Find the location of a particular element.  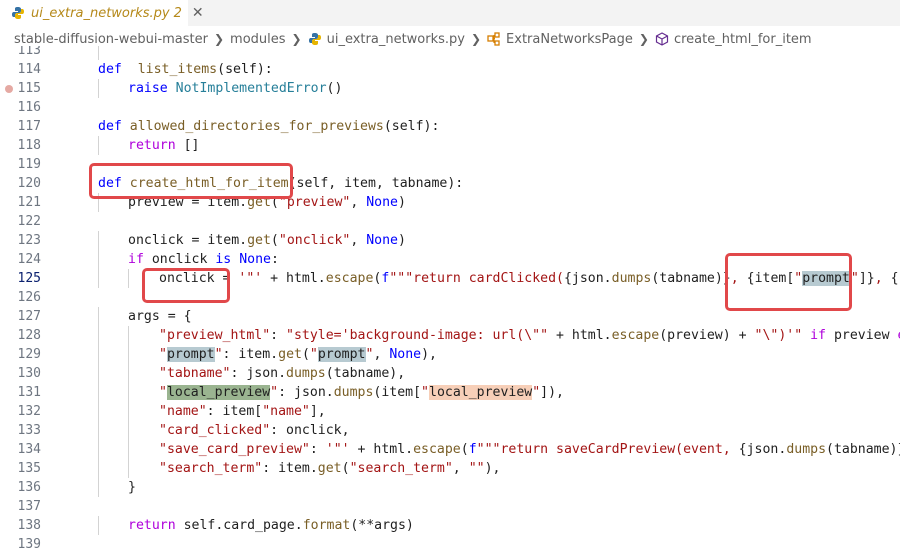

code-line: 132 "name": item["name"], is located at coordinates (450, 411).